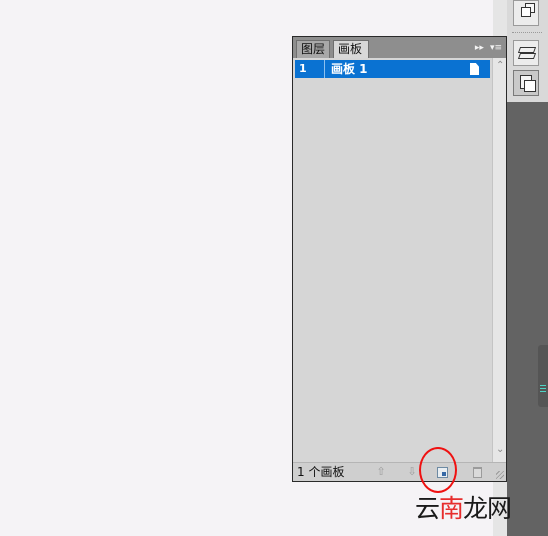  Describe the element at coordinates (530, 86) in the screenshot. I see `artboards-icon-front` at that location.